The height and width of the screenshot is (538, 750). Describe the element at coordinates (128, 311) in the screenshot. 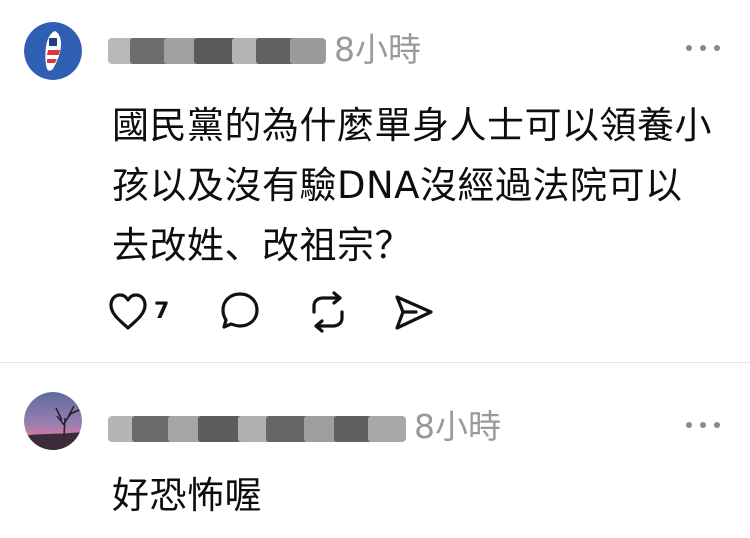

I see `heart-icon` at that location.